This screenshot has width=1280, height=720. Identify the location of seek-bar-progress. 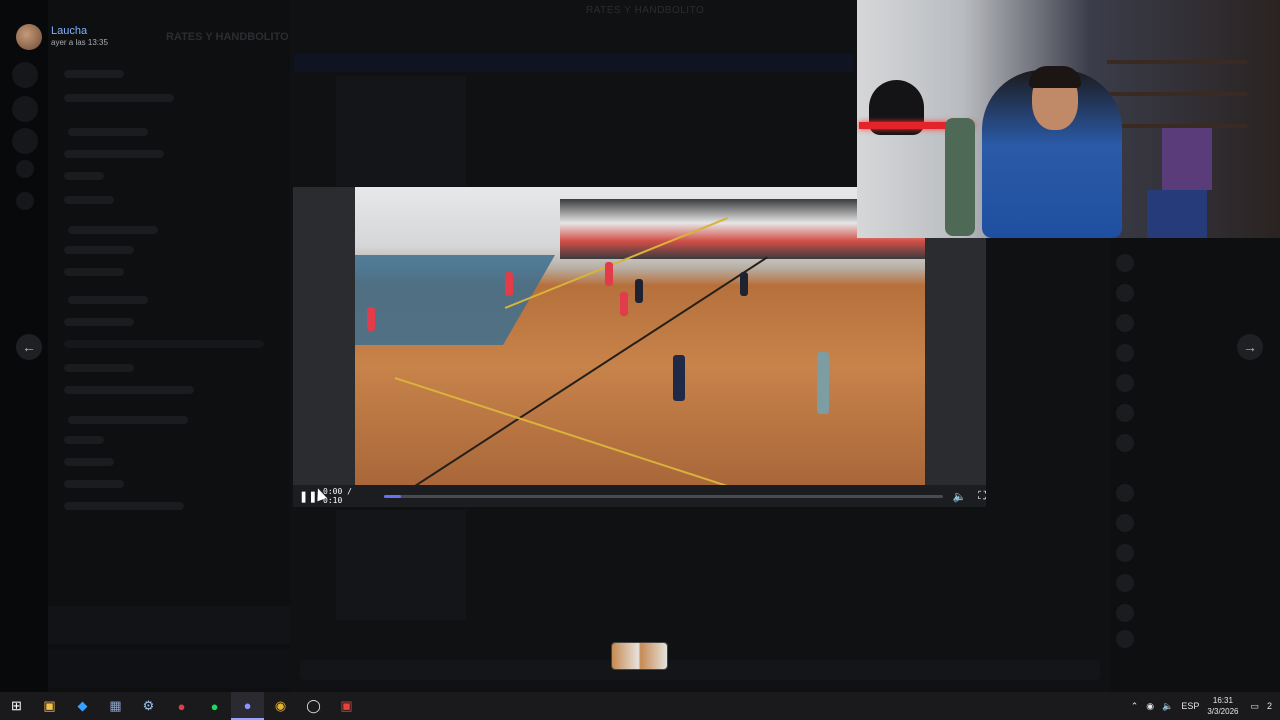
(392, 496).